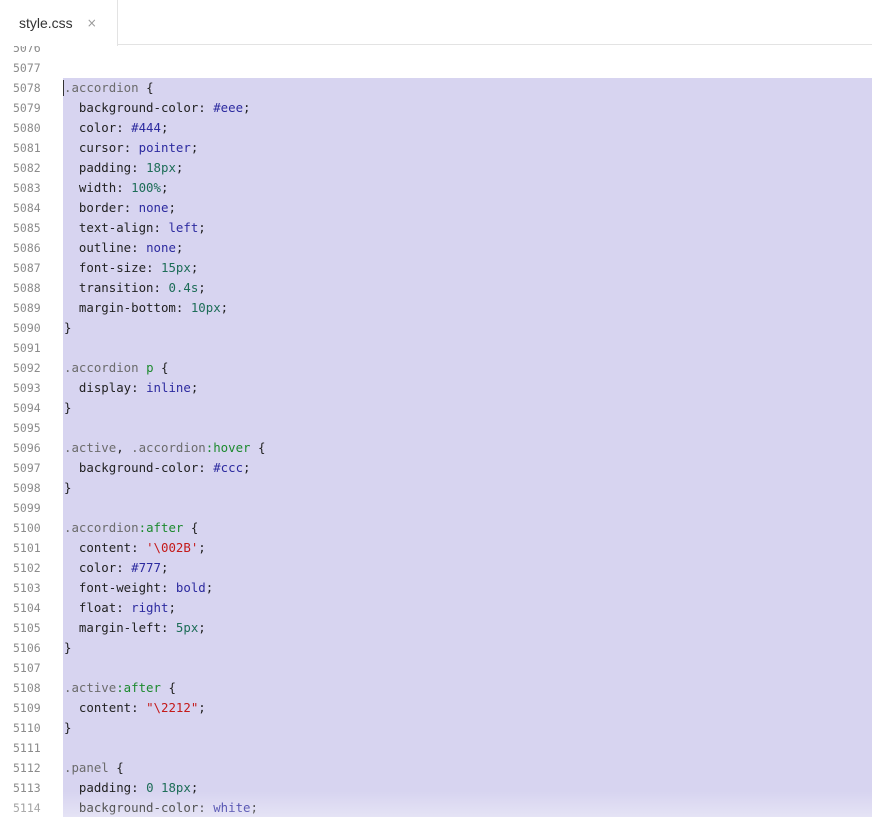 Image resolution: width=872 pixels, height=817 pixels. What do you see at coordinates (68, 407) in the screenshot?
I see `code-token: }` at bounding box center [68, 407].